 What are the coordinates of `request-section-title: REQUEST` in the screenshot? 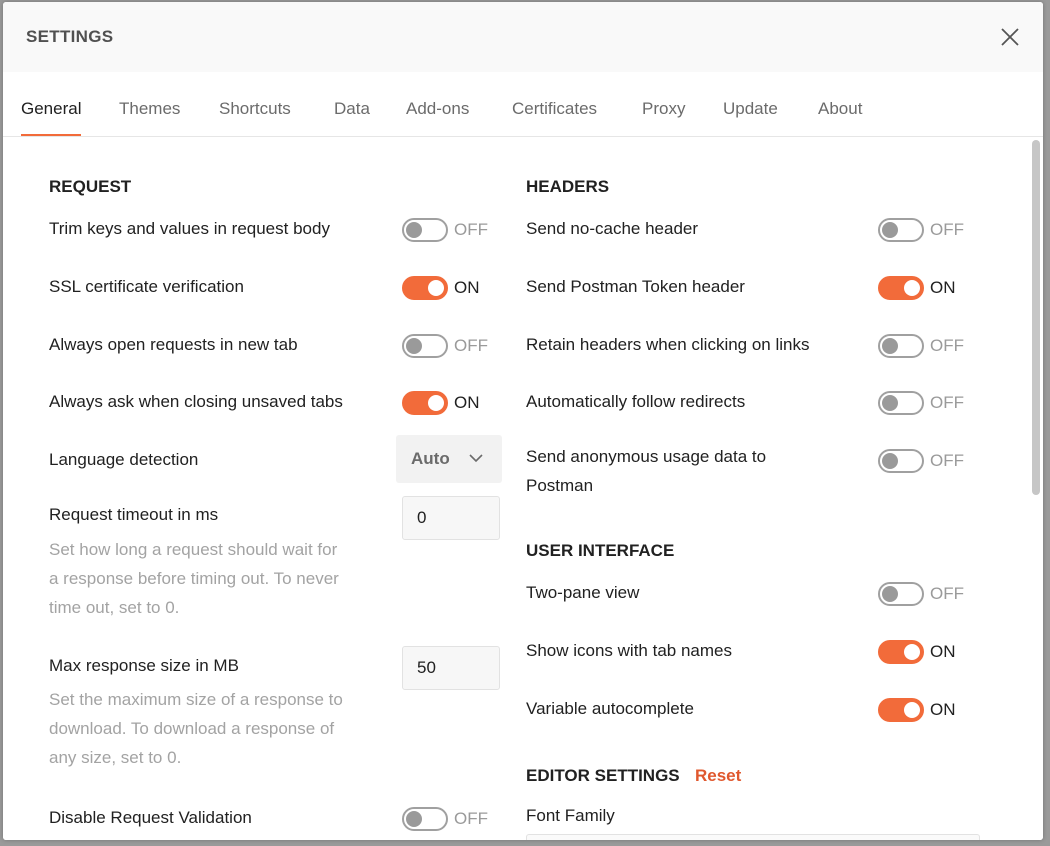 It's located at (90, 186).